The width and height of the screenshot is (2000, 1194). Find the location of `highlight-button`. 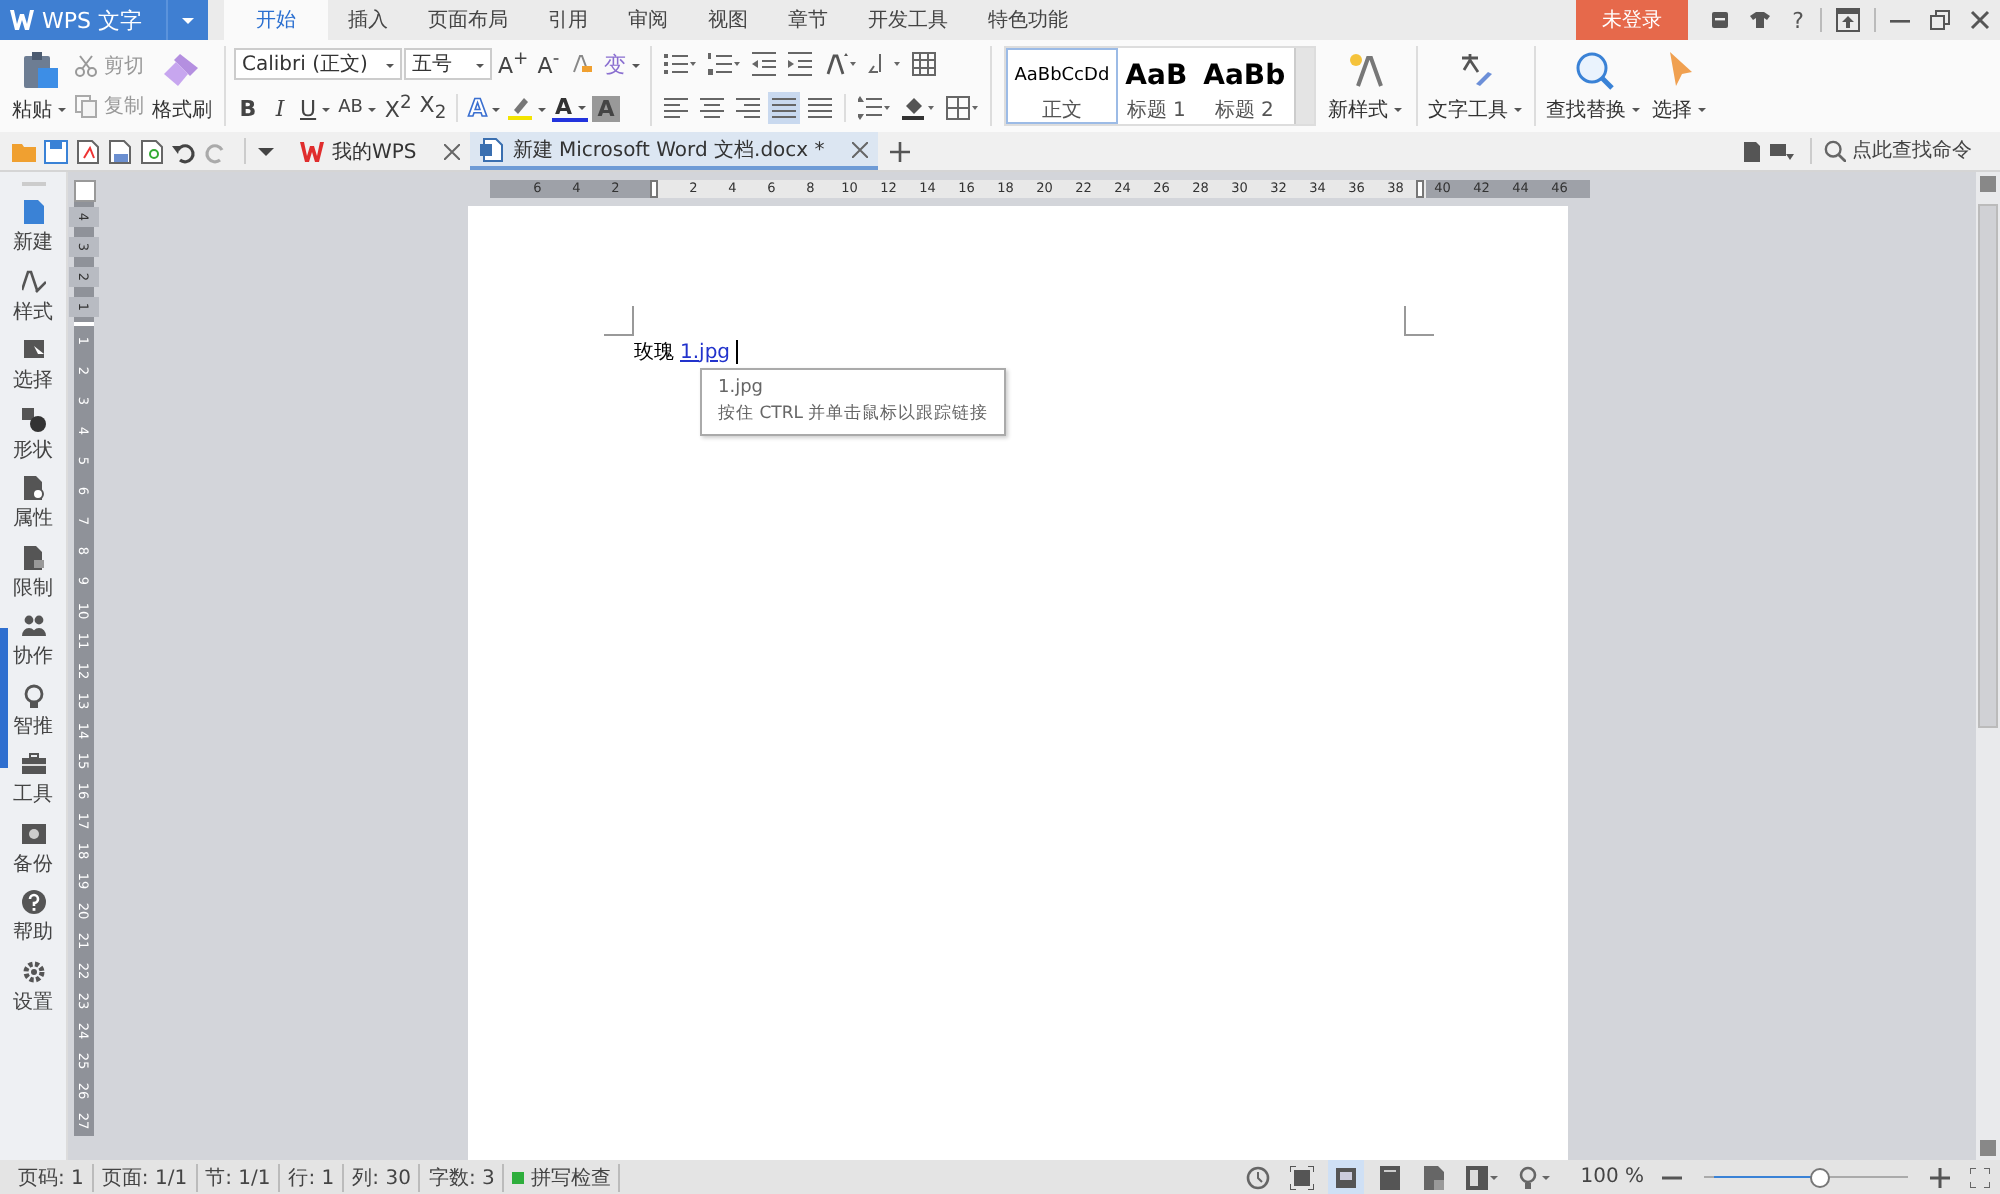

highlight-button is located at coordinates (527, 108).